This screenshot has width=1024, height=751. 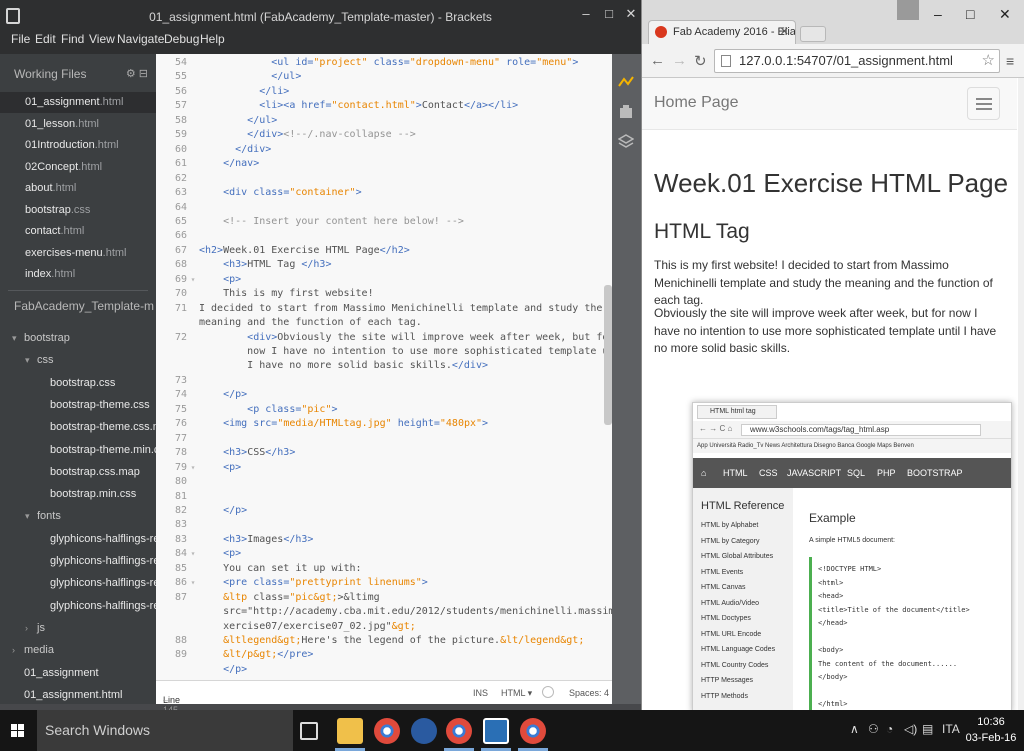 I want to click on working-file-item: contact.html, so click(x=78, y=231).